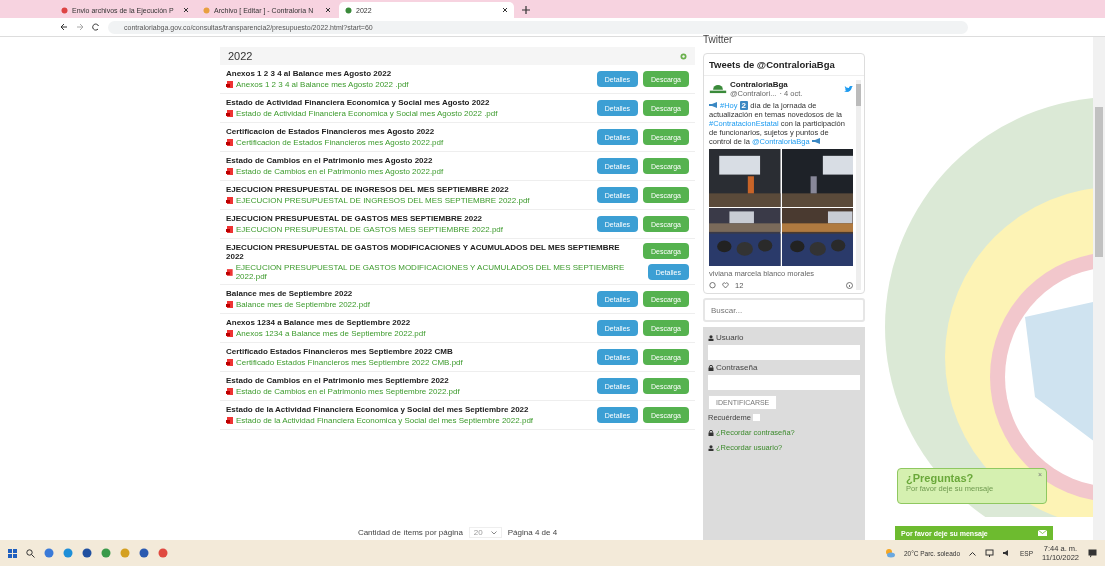 This screenshot has height=566, width=1105. Describe the element at coordinates (338, 380) in the screenshot. I see `document-title: Estado de Cambios en el Patrimonio mes Septiembre 2022` at that location.